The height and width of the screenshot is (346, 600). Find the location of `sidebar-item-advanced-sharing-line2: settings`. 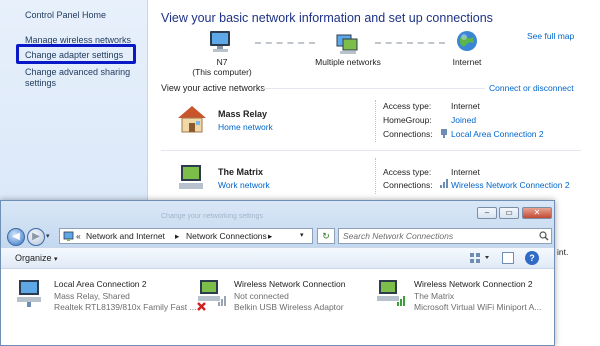

sidebar-item-advanced-sharing-line2: settings is located at coordinates (40, 83).